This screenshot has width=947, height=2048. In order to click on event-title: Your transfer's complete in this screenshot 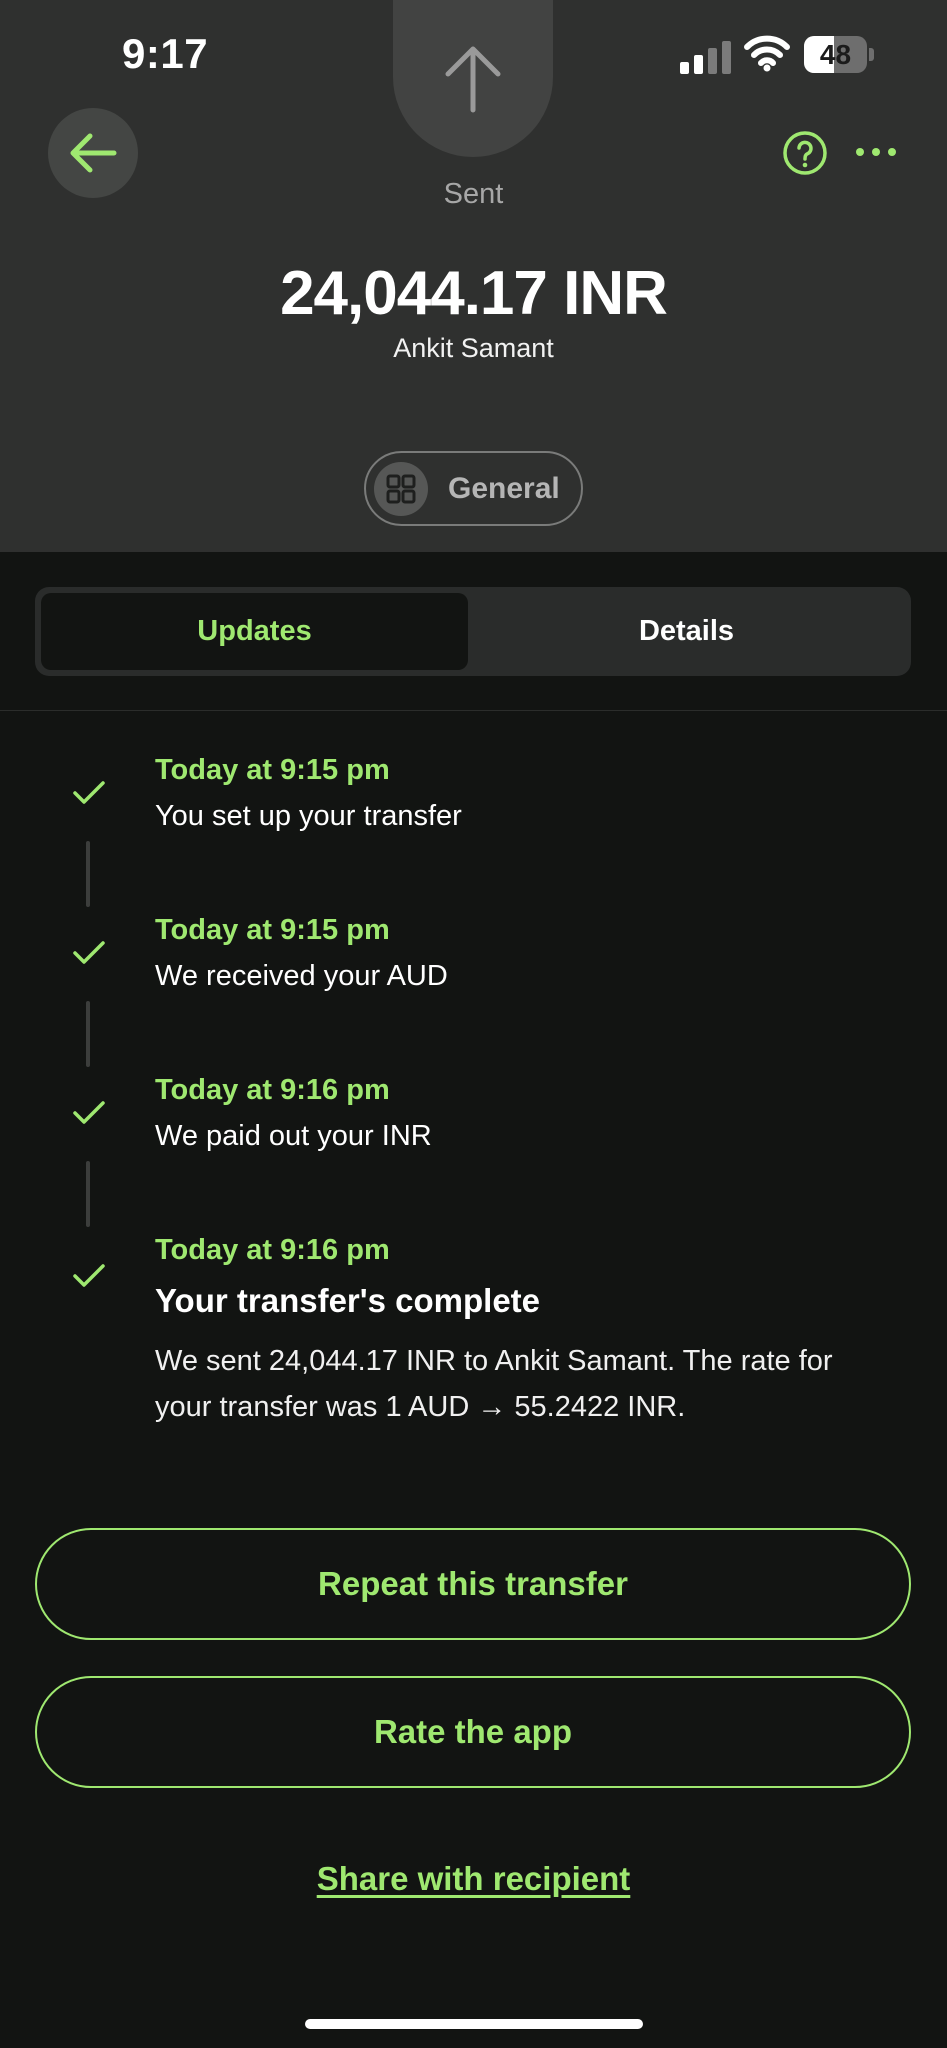, I will do `click(348, 1300)`.